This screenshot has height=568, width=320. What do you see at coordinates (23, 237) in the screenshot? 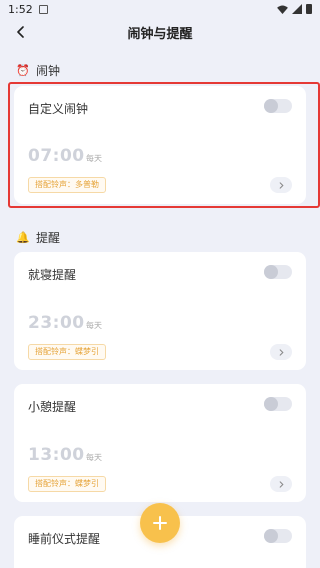
I see `bell-icon: 🔔` at bounding box center [23, 237].